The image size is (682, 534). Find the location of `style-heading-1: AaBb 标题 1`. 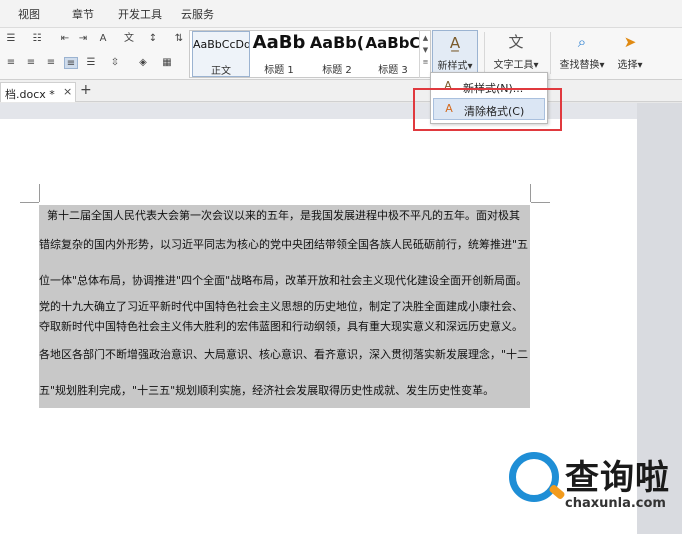

style-heading-1: AaBb 标题 1 is located at coordinates (279, 54).